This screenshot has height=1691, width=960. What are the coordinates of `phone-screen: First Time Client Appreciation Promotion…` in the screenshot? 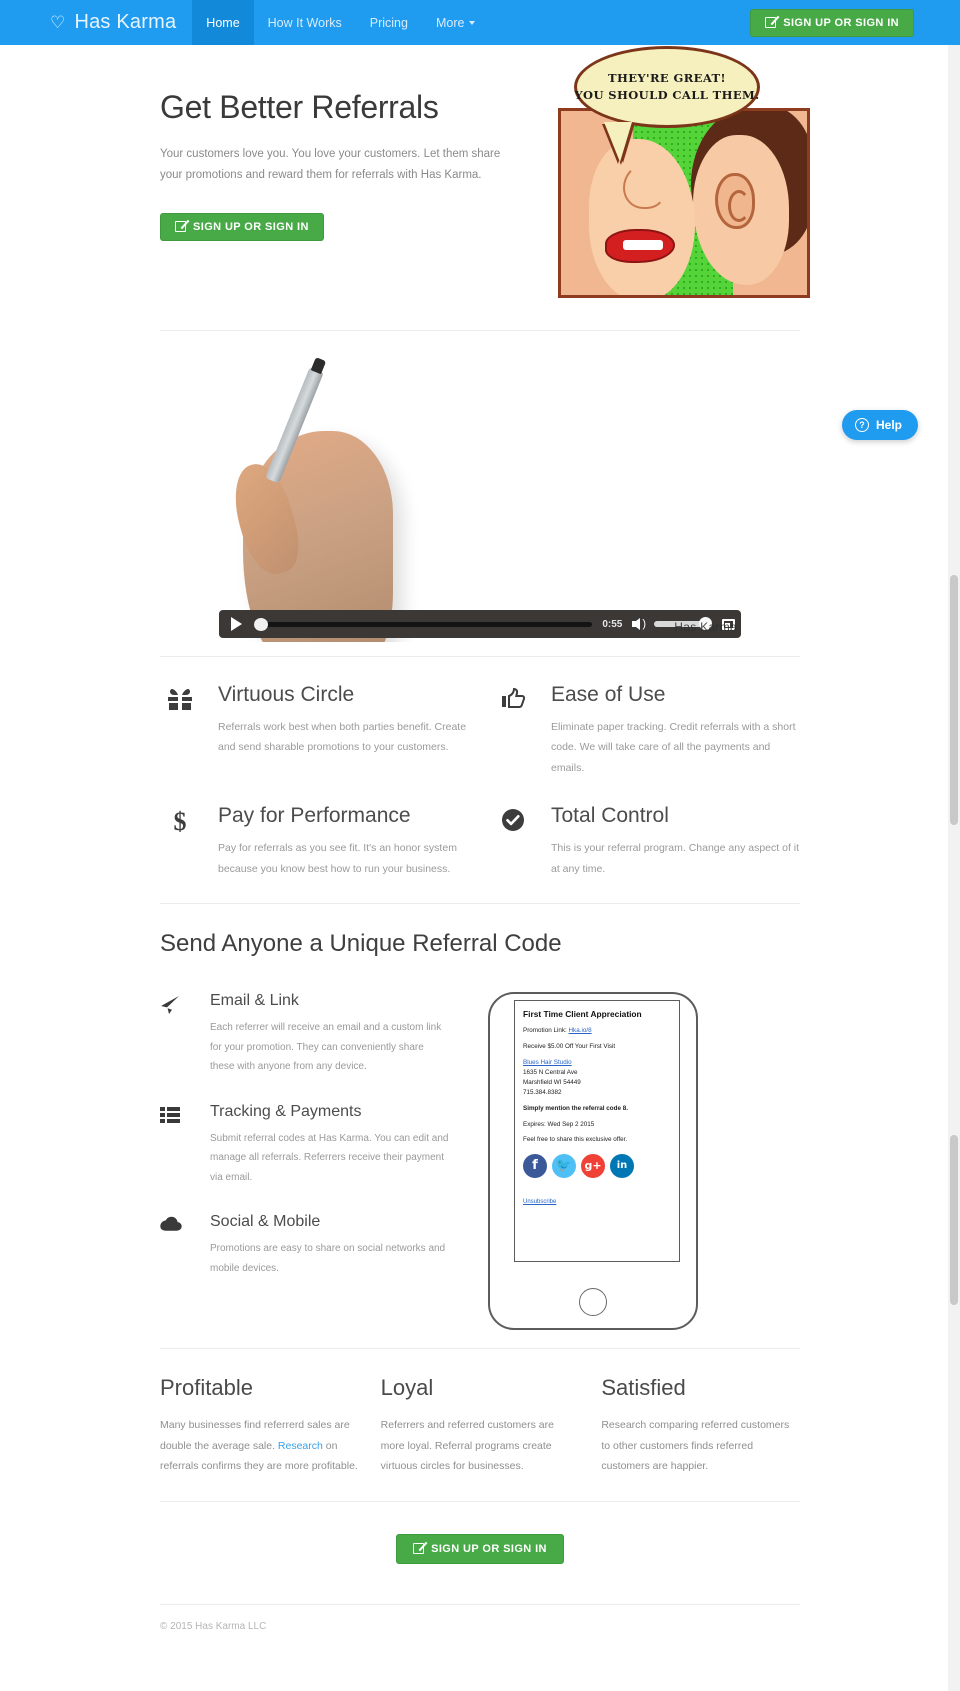 It's located at (597, 1131).